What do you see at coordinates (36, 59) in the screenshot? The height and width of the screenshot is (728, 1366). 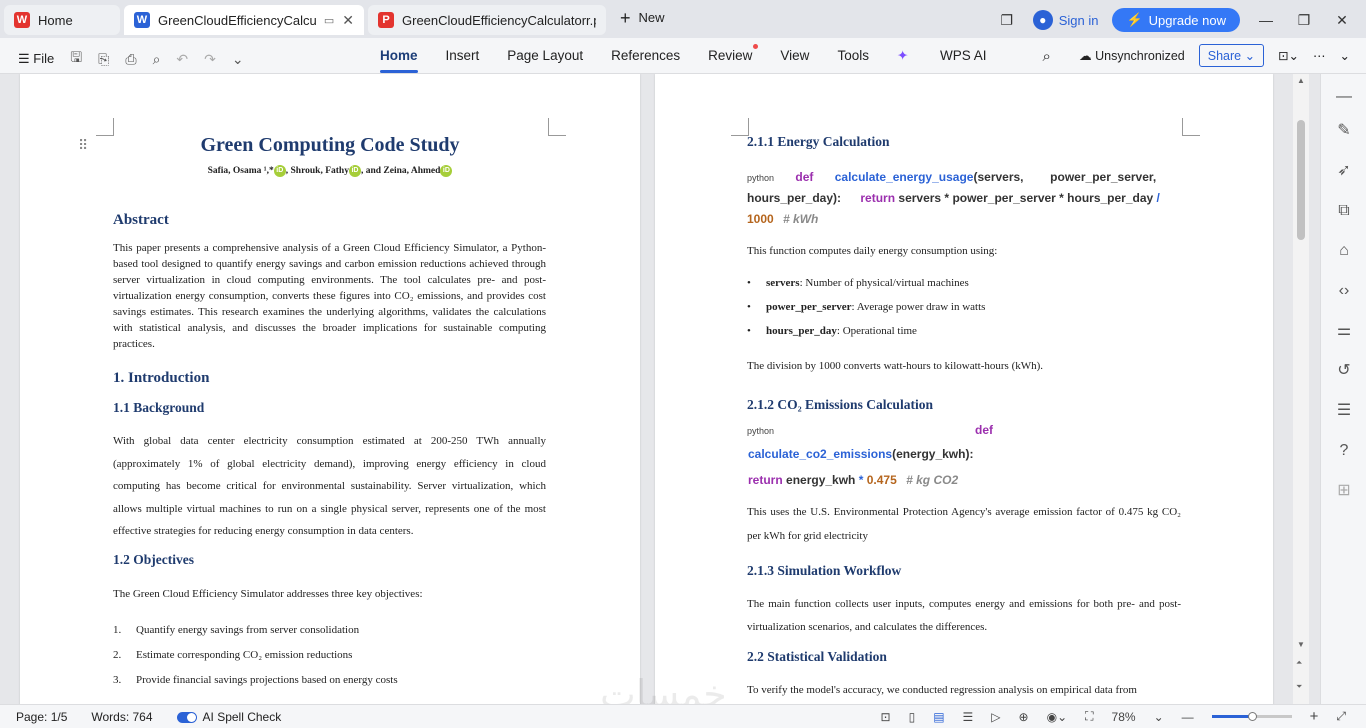 I see `file-menu-button: ☰ File` at bounding box center [36, 59].